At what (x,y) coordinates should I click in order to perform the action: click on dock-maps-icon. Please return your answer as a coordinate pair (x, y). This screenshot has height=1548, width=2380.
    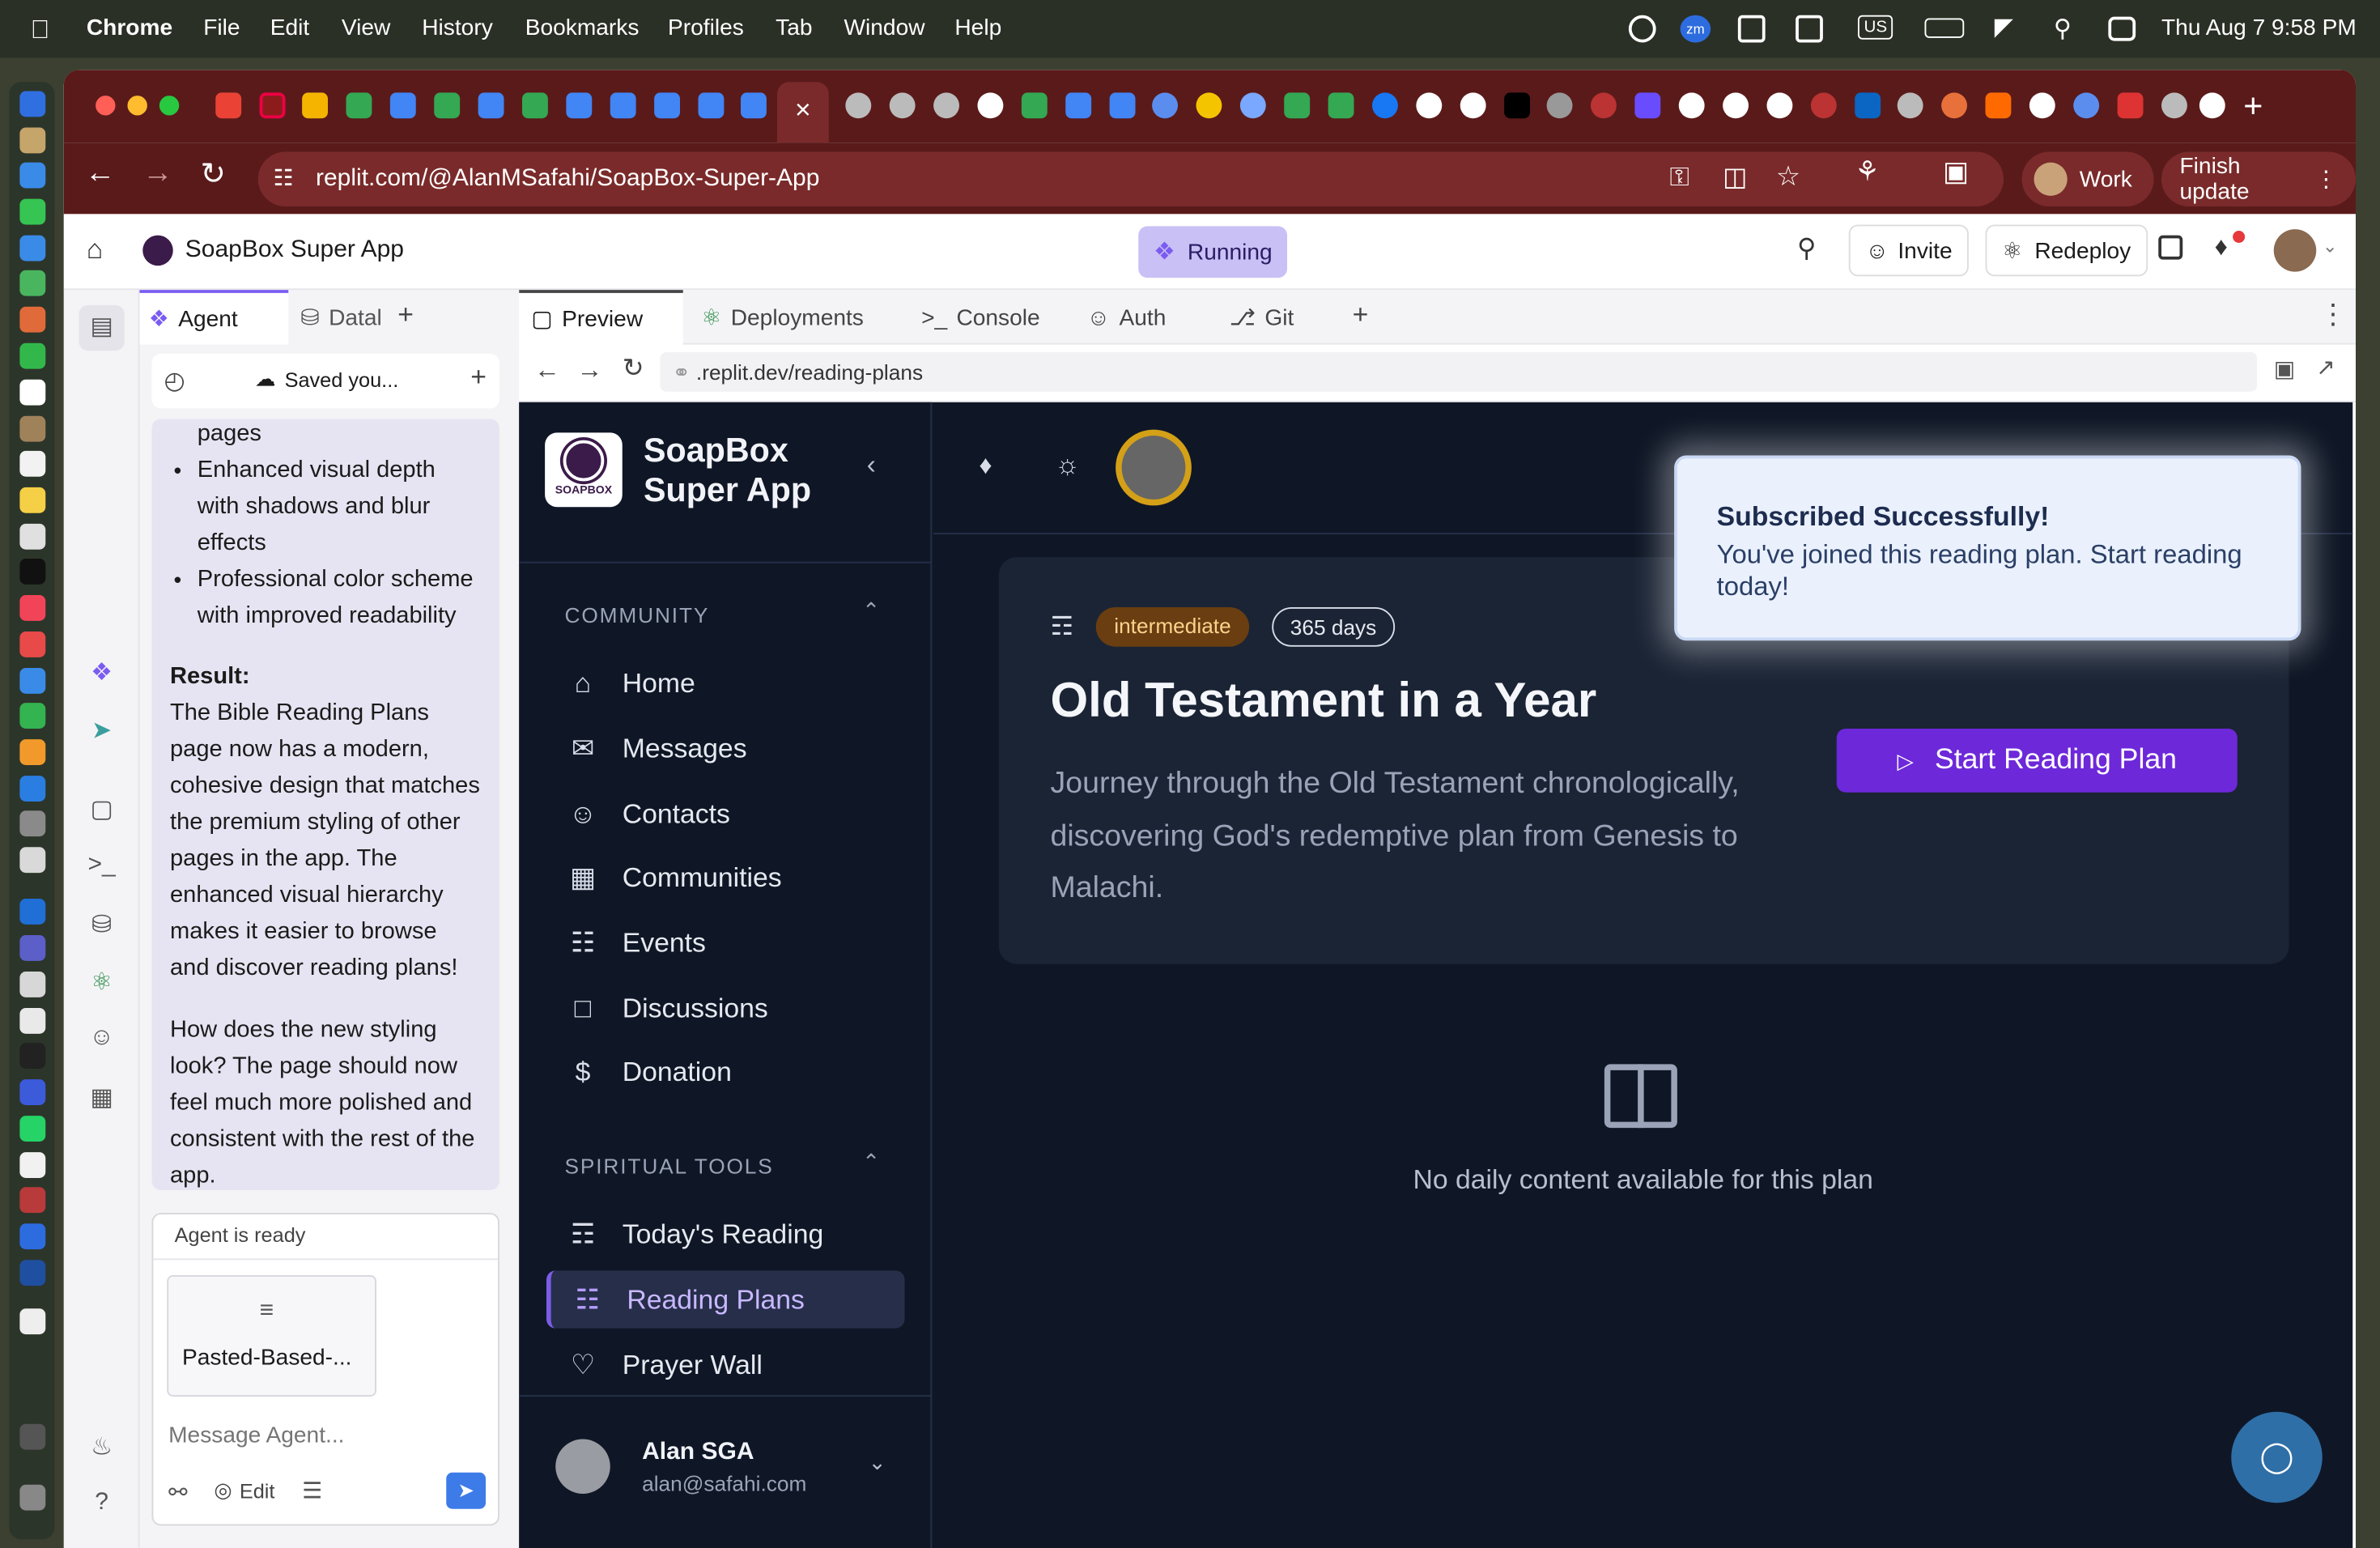
    Looking at the image, I should click on (32, 283).